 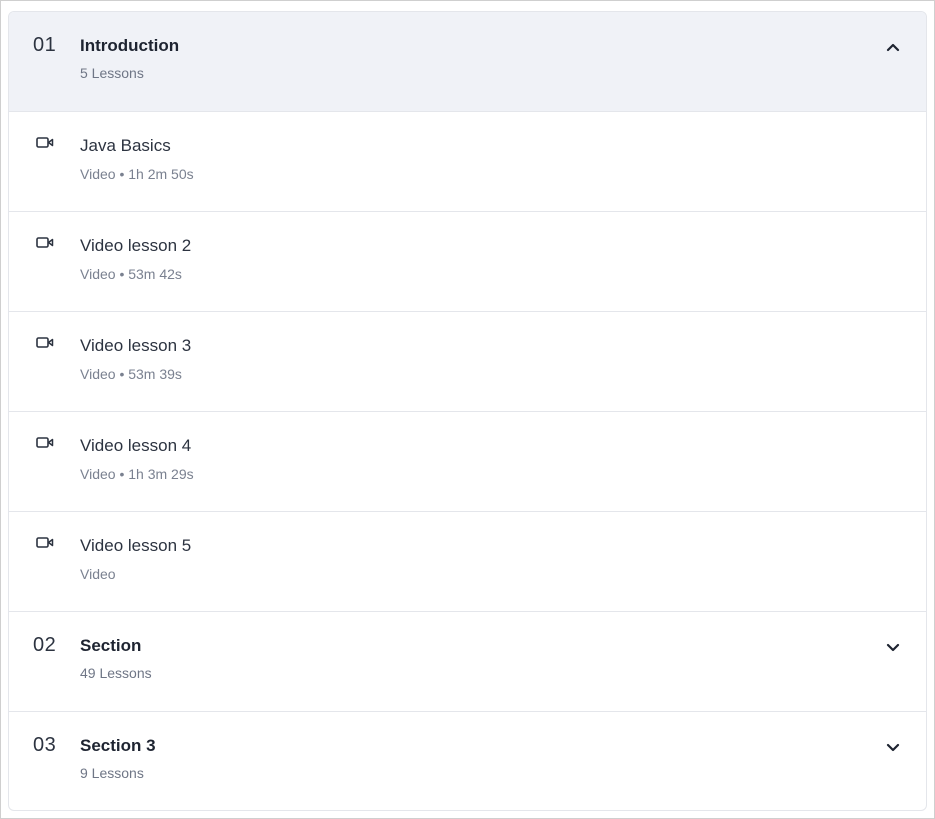 What do you see at coordinates (112, 773) in the screenshot?
I see `section-lesson-count: 9 Lessons` at bounding box center [112, 773].